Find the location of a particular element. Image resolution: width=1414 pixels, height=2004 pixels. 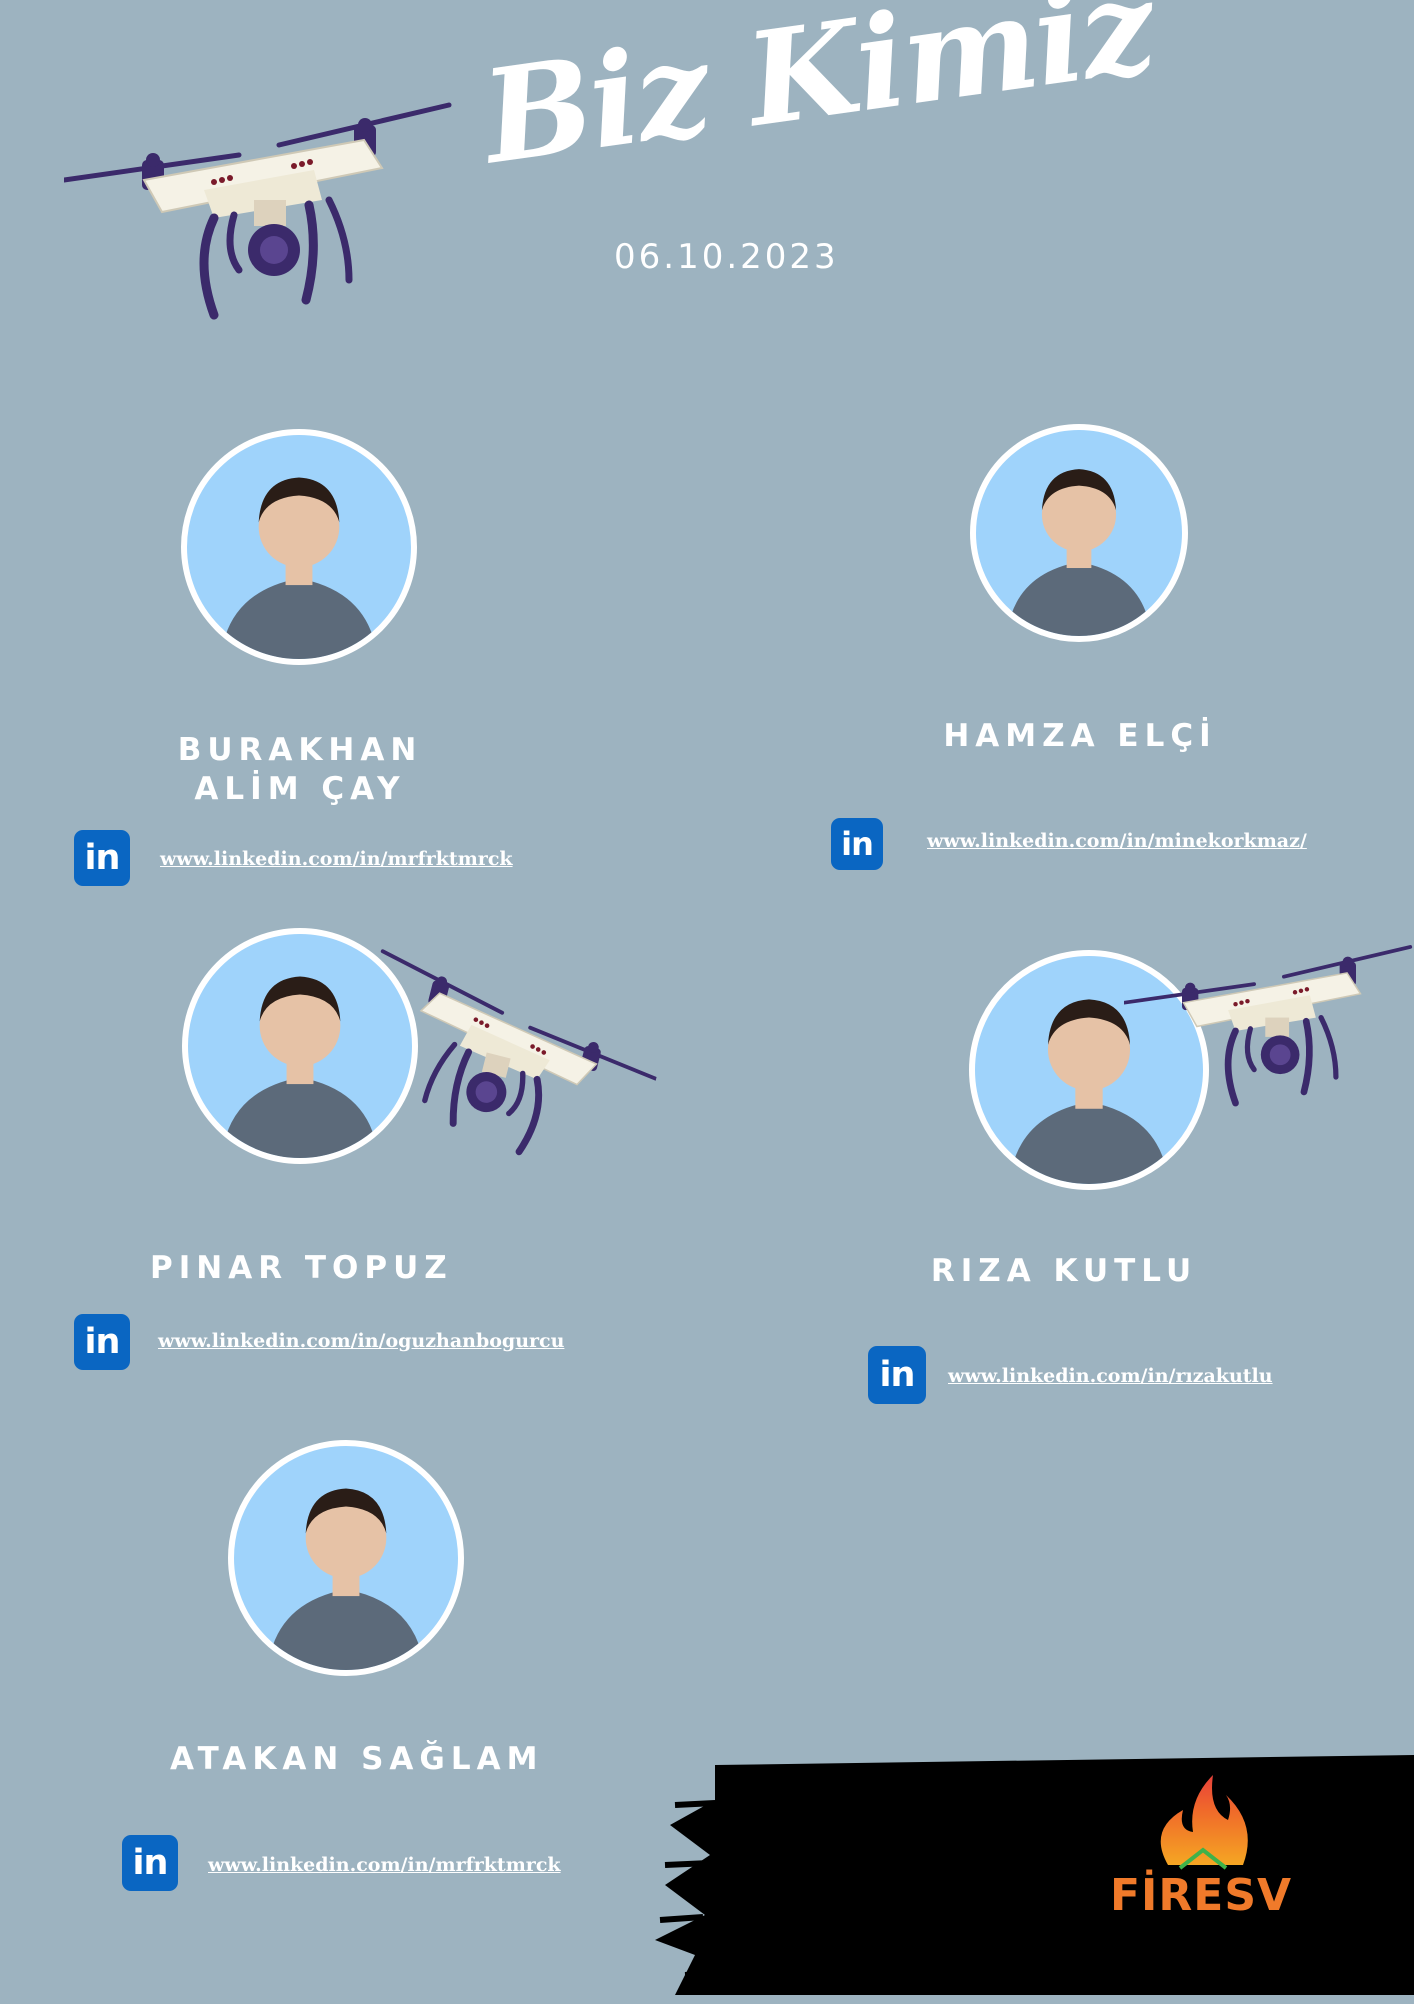

member-name: ATAKAN SAĞLAM is located at coordinates (357, 1759).